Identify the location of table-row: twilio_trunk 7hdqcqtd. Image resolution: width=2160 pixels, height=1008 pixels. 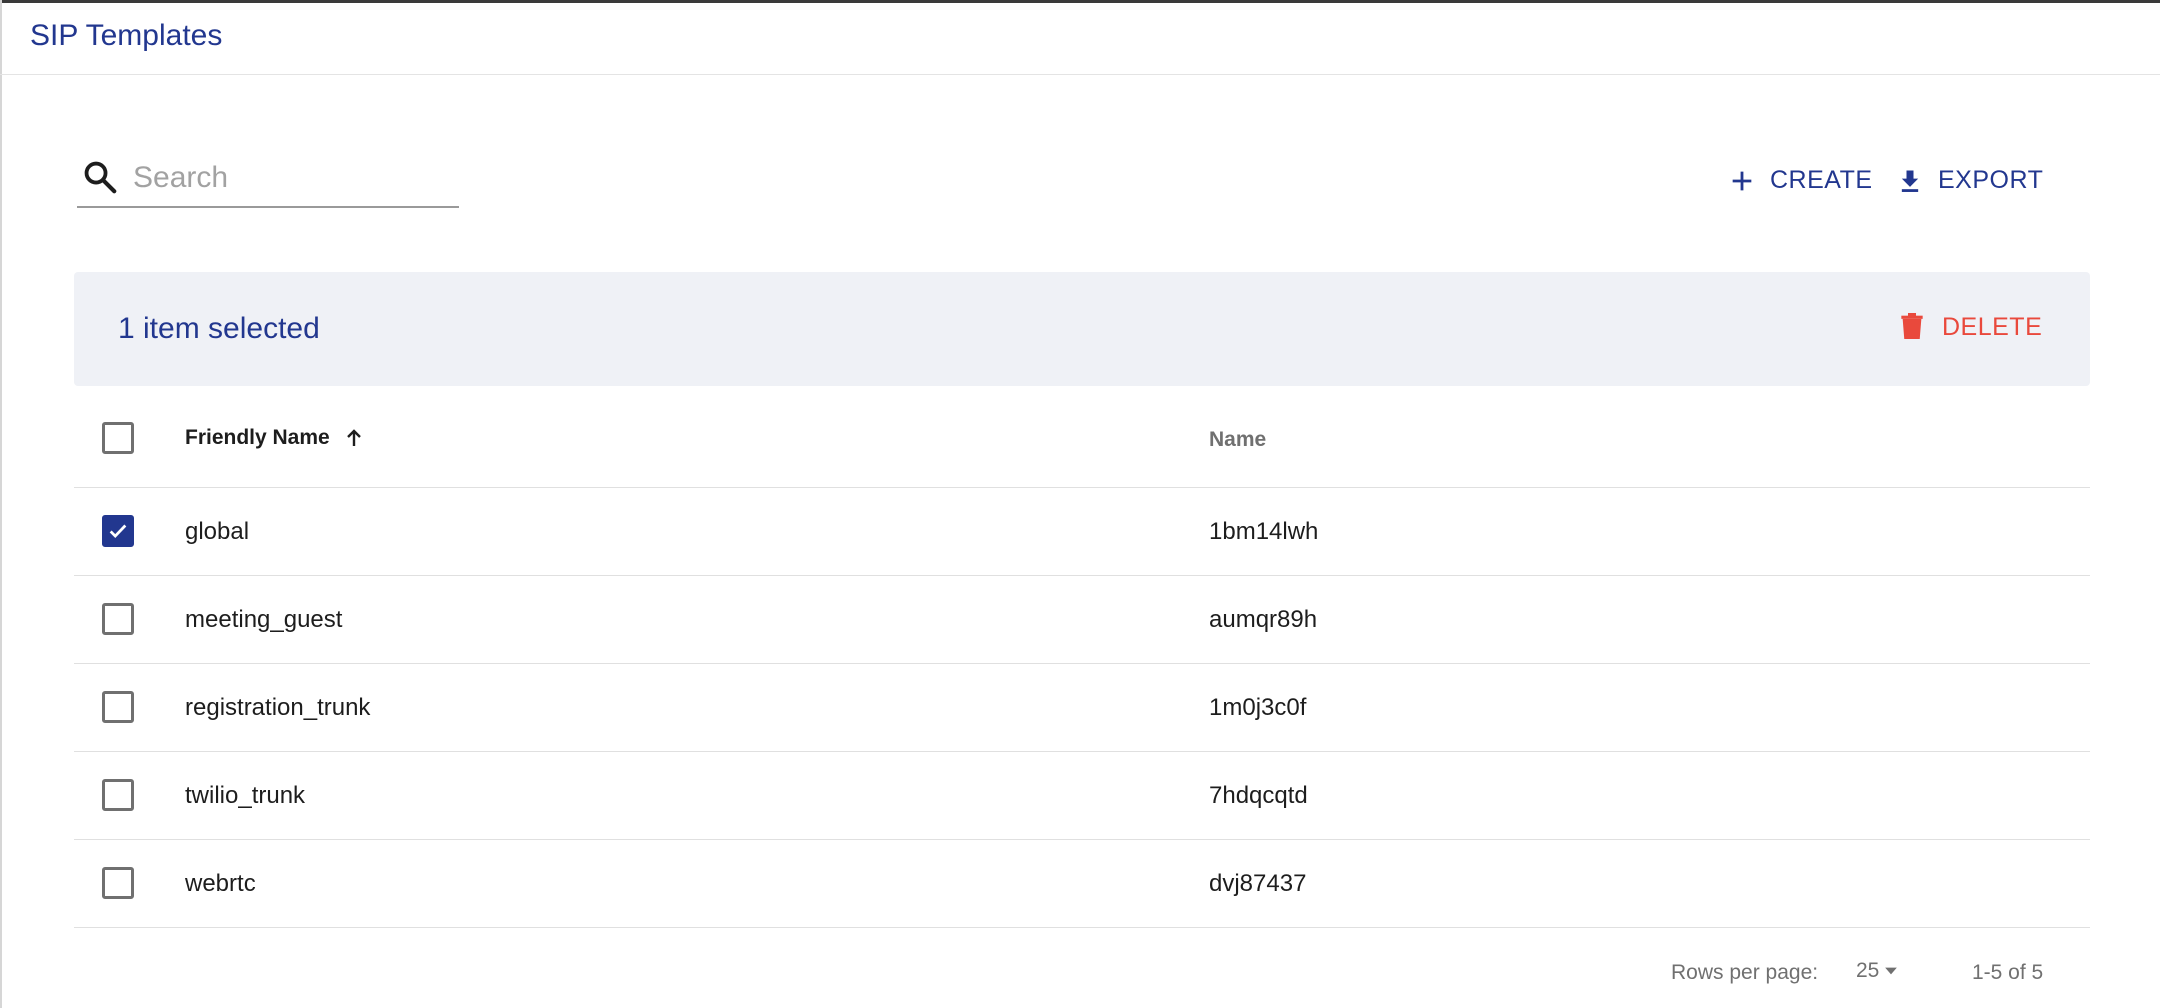
(1082, 796).